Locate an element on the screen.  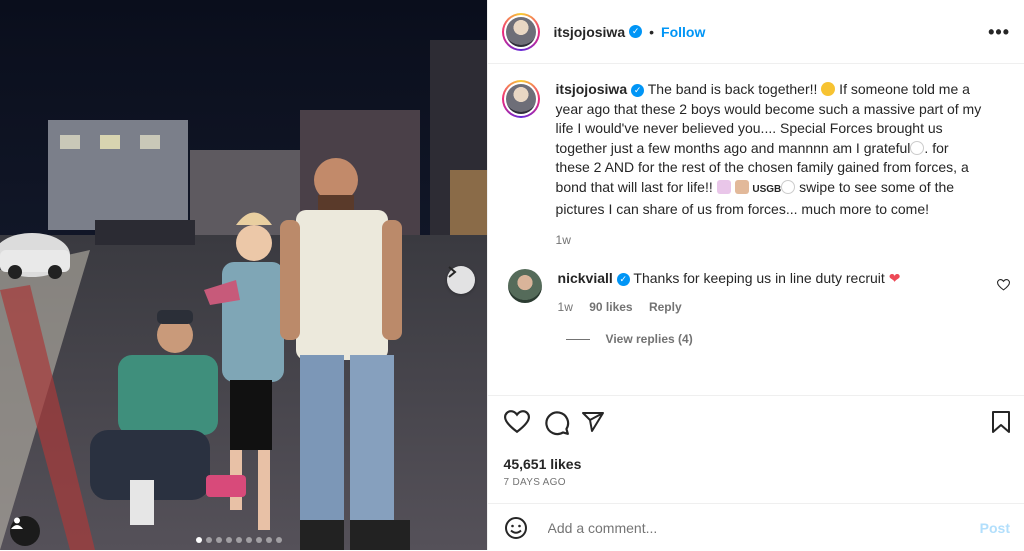
flexed-biceps-emoji-icon is located at coordinates (741, 186).